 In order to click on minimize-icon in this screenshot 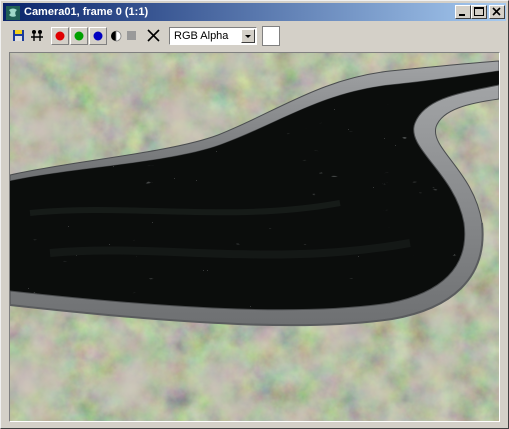, I will do `click(462, 15)`.